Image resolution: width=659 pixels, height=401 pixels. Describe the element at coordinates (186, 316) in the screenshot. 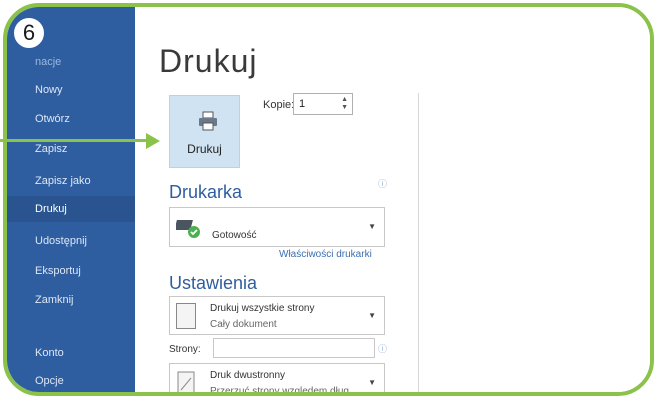

I see `document-icon` at that location.